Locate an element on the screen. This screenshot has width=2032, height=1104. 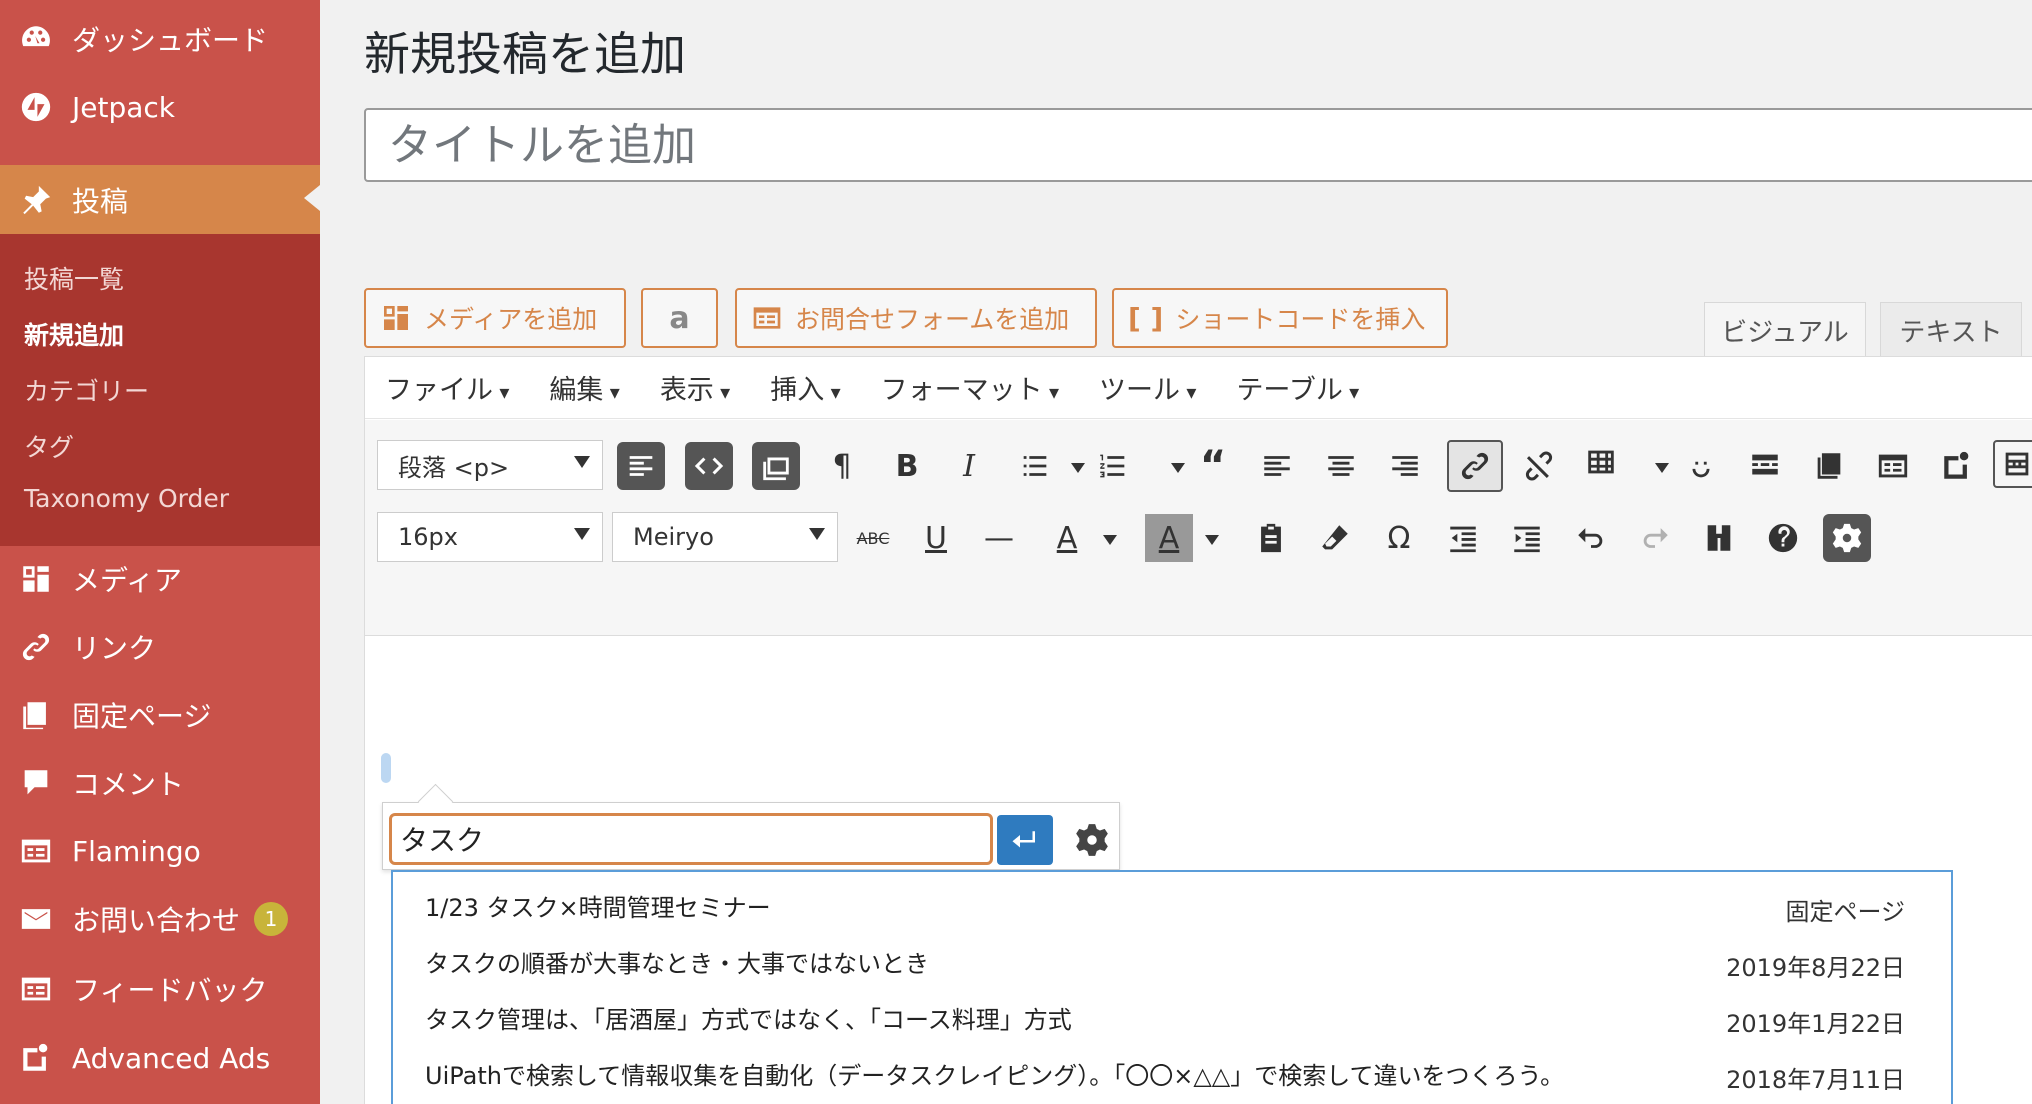
numbered-list-dropdown is located at coordinates (1178, 468).